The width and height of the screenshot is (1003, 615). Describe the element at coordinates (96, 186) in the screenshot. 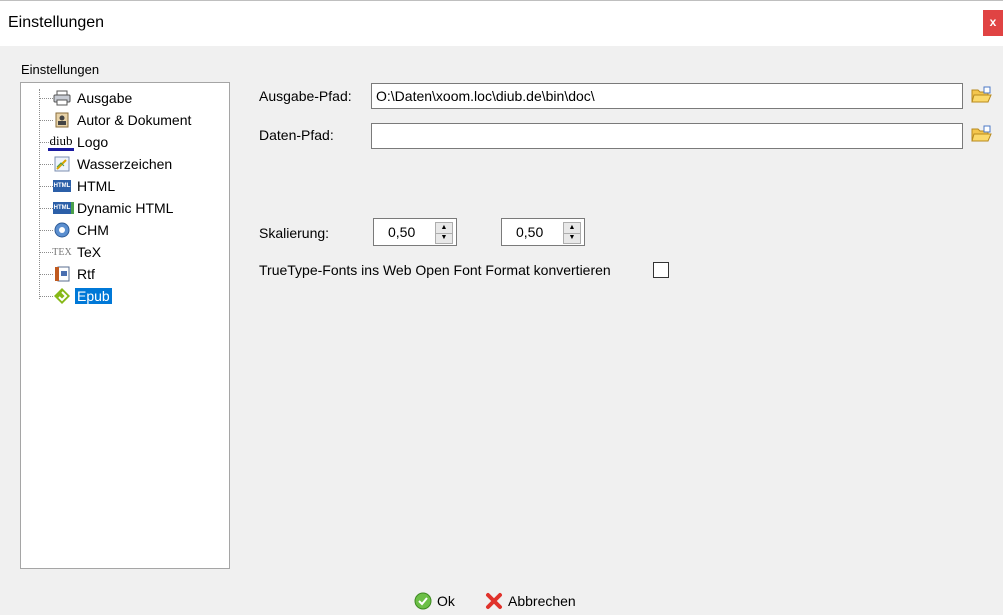

I see `tree-item-label: HTML` at that location.